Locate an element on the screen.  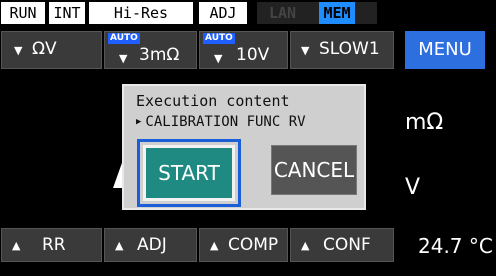
voltage-range-label: 10V is located at coordinates (253, 55).